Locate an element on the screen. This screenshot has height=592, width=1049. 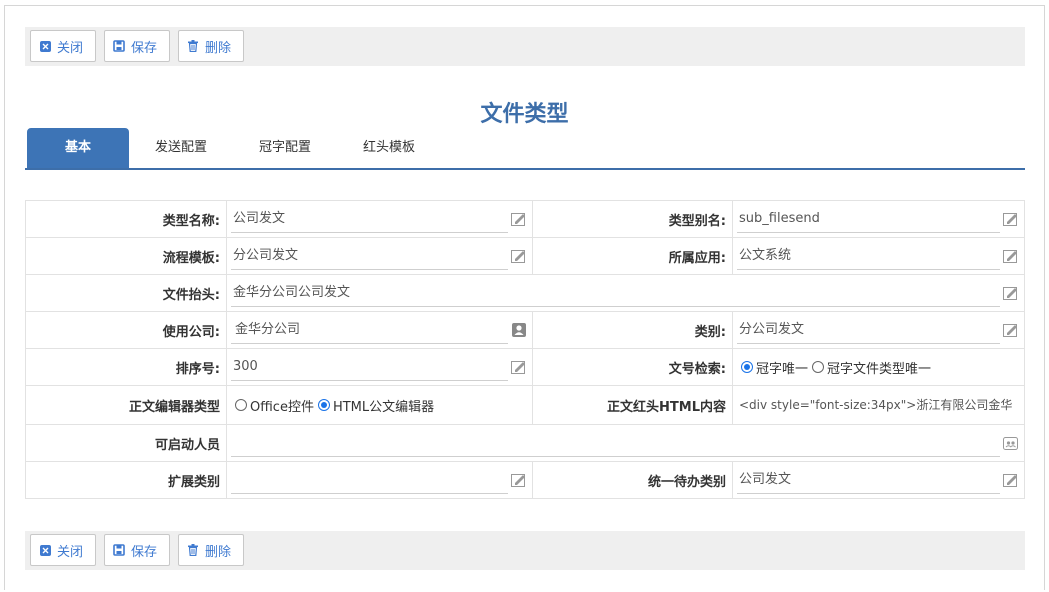
bottom-toolbar: 关闭 保存 删除 is located at coordinates (525, 550).